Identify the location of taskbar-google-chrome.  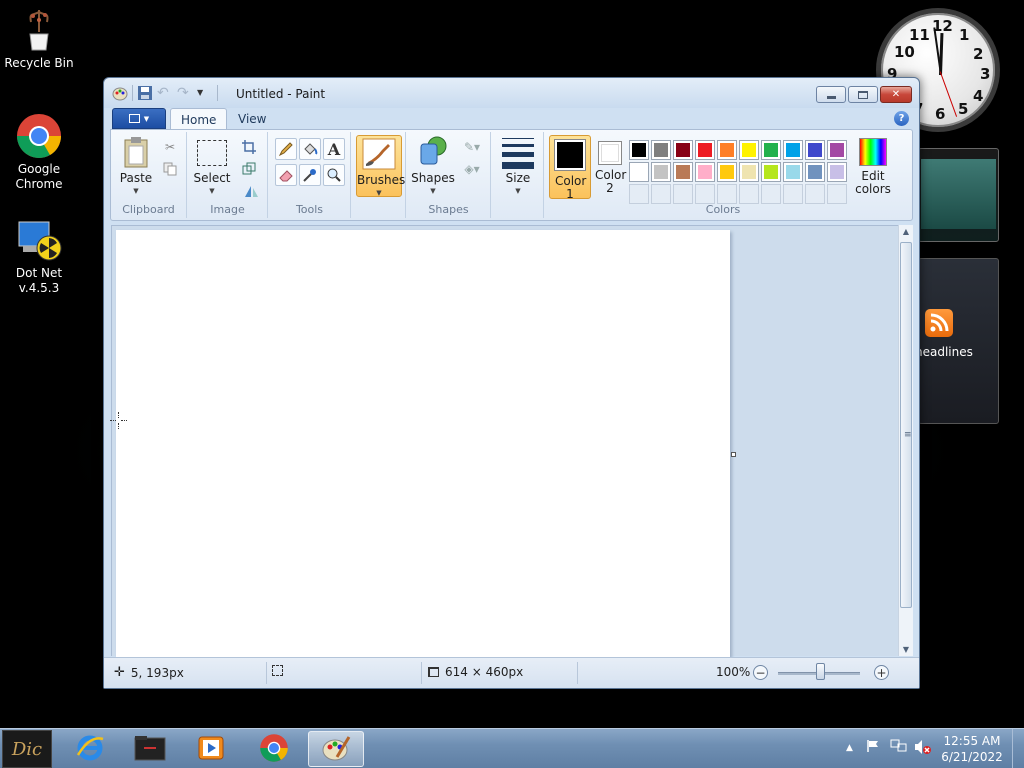
(274, 749).